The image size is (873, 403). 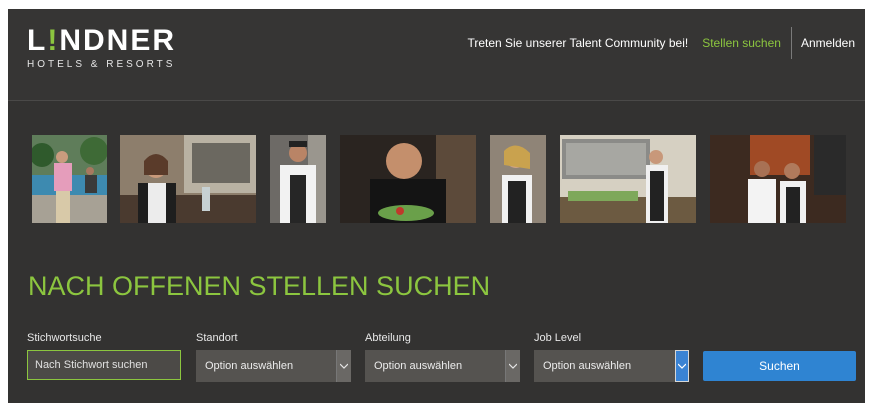 I want to click on department-select: Option auswählen, so click(x=442, y=366).